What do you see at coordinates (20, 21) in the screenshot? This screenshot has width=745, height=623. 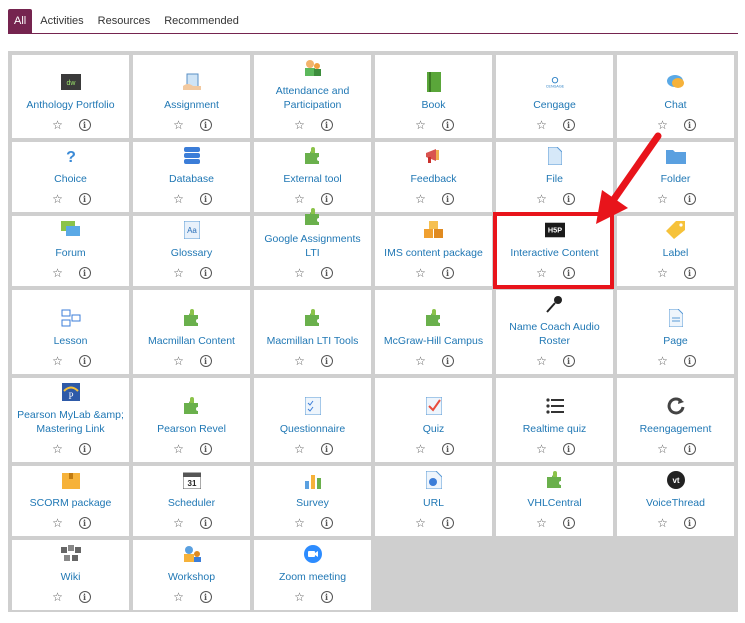 I see `tab-all: All` at bounding box center [20, 21].